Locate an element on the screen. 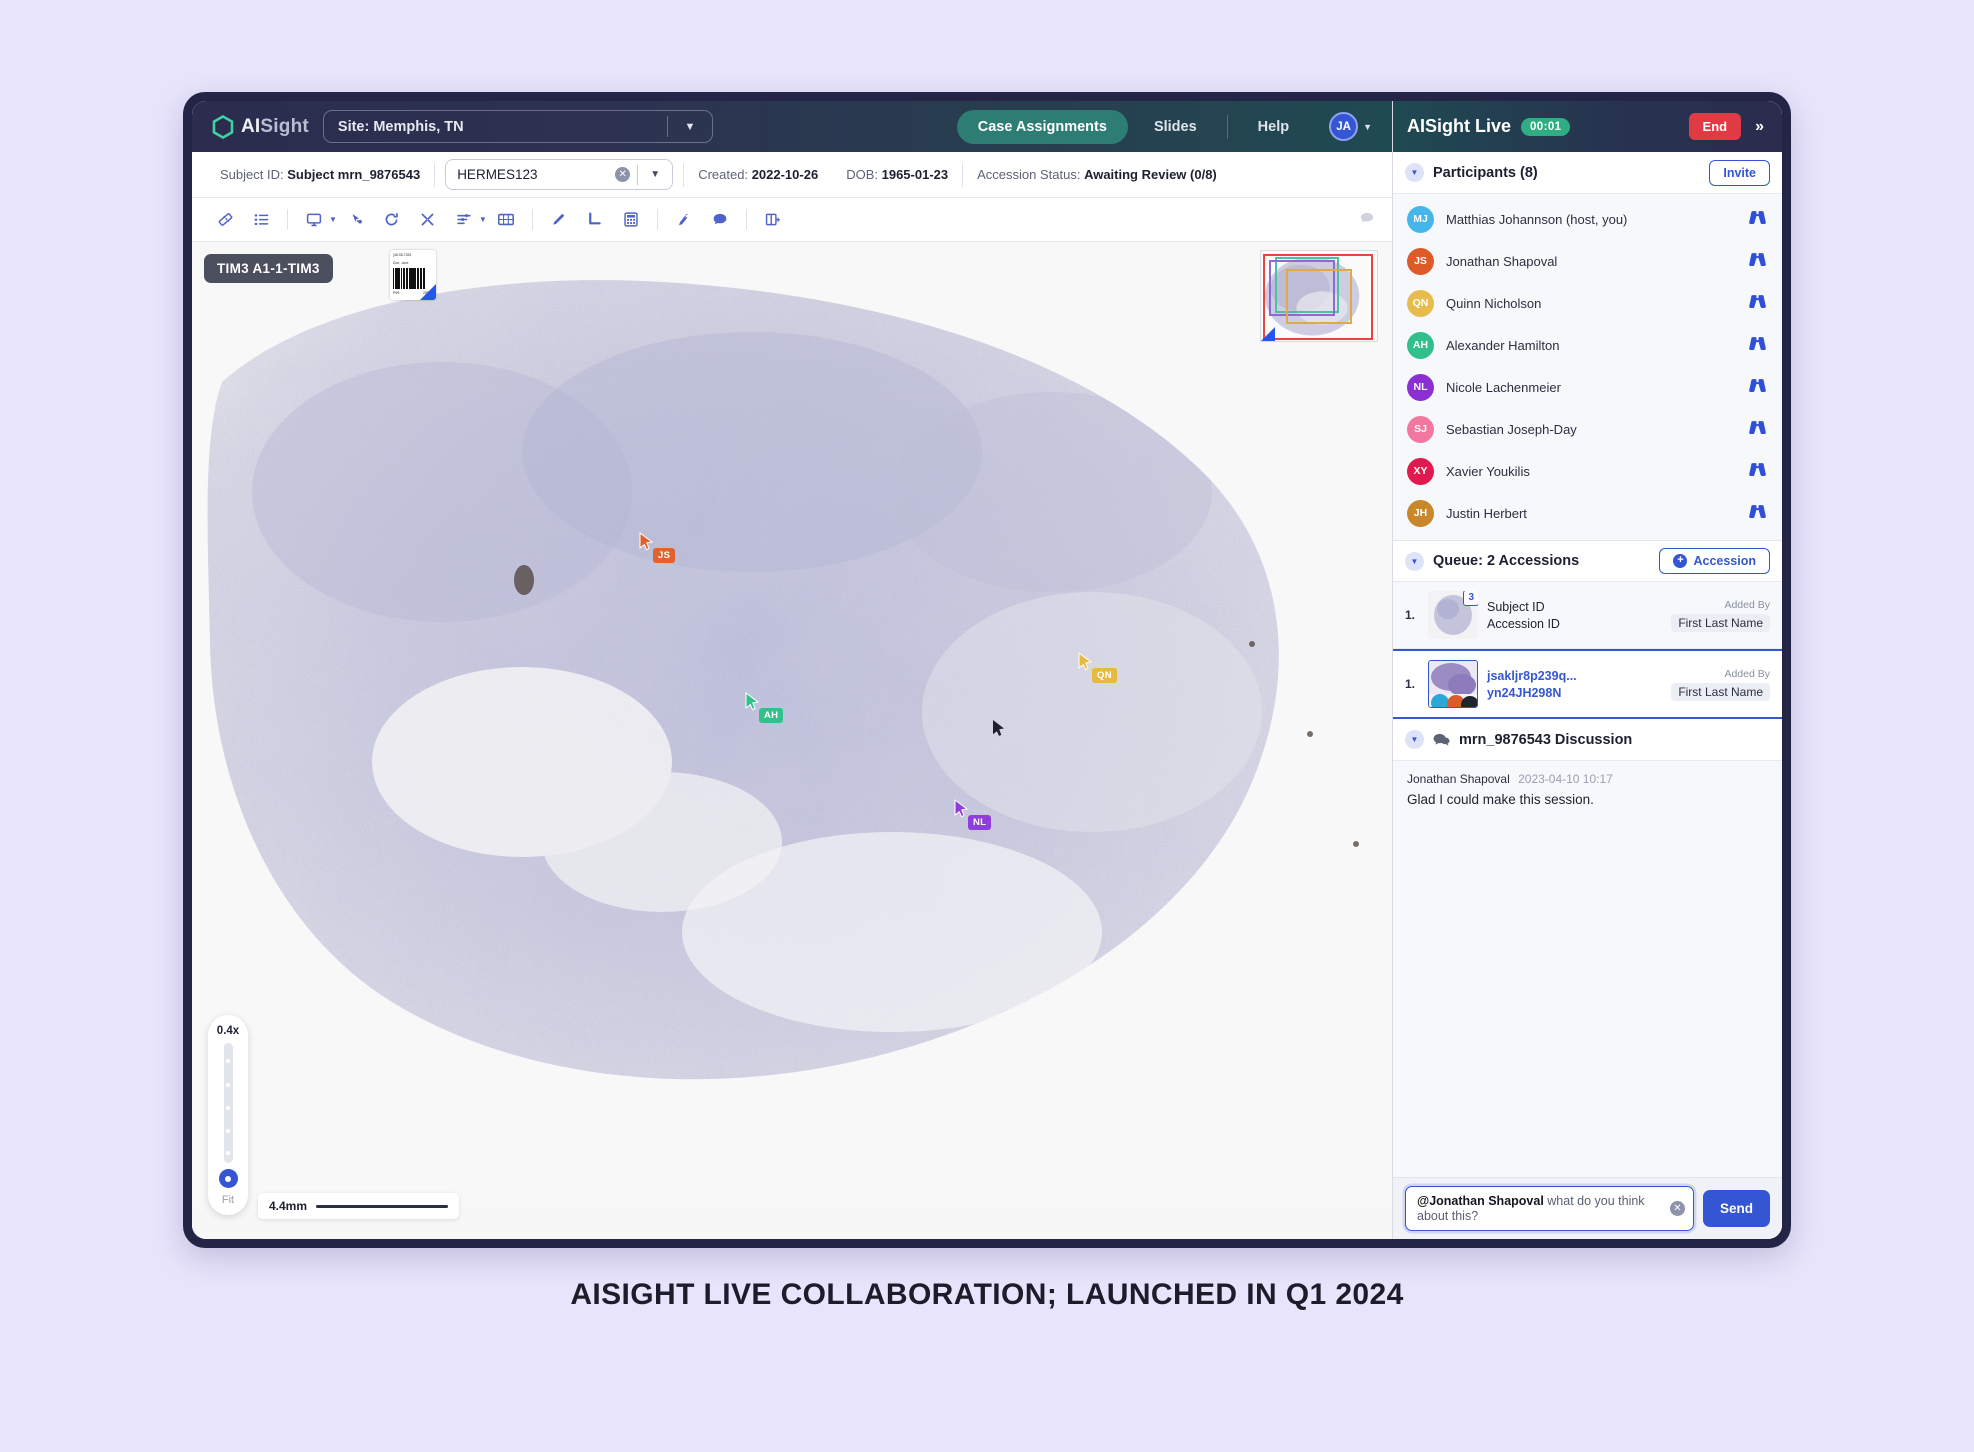 The width and height of the screenshot is (1974, 1452). angle-measure-icon is located at coordinates (595, 220).